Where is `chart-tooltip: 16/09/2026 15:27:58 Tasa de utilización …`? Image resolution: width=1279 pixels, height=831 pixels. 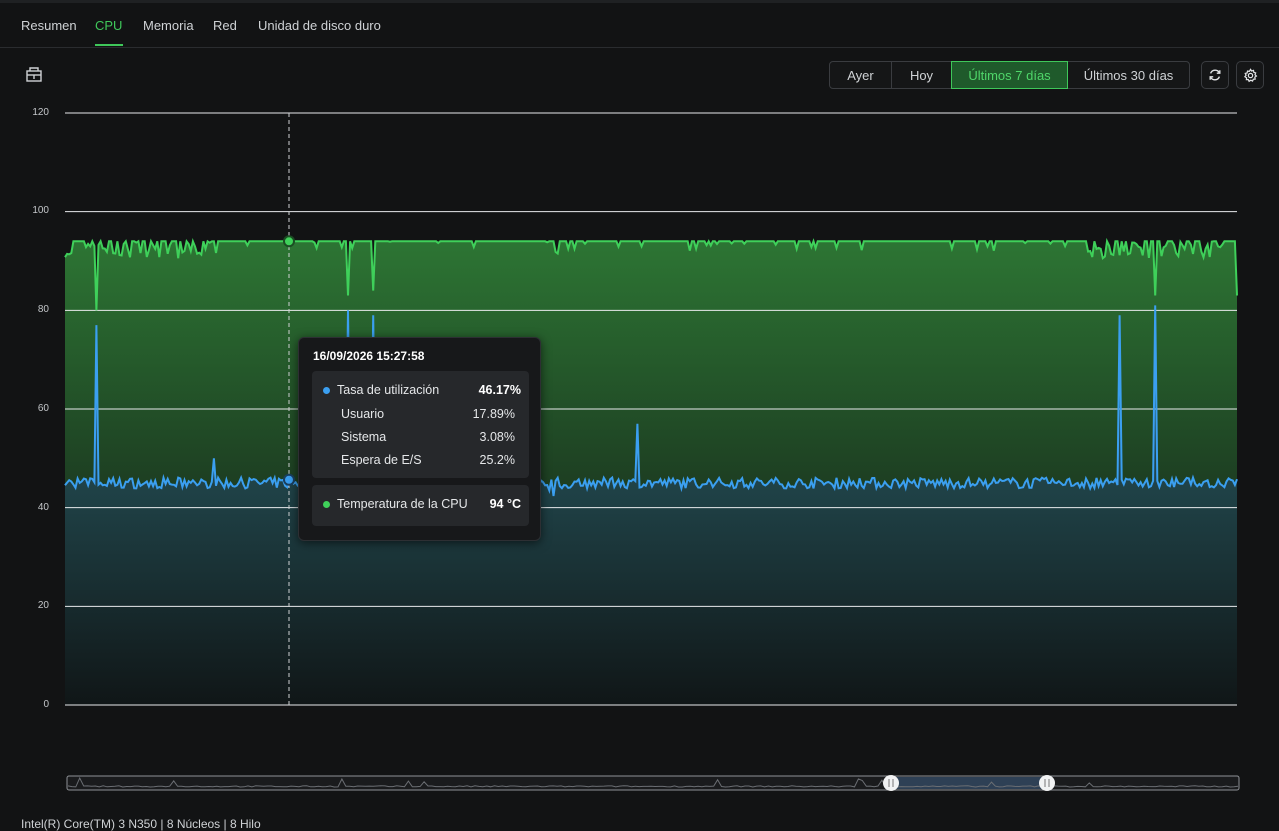 chart-tooltip: 16/09/2026 15:27:58 Tasa de utilización … is located at coordinates (419, 439).